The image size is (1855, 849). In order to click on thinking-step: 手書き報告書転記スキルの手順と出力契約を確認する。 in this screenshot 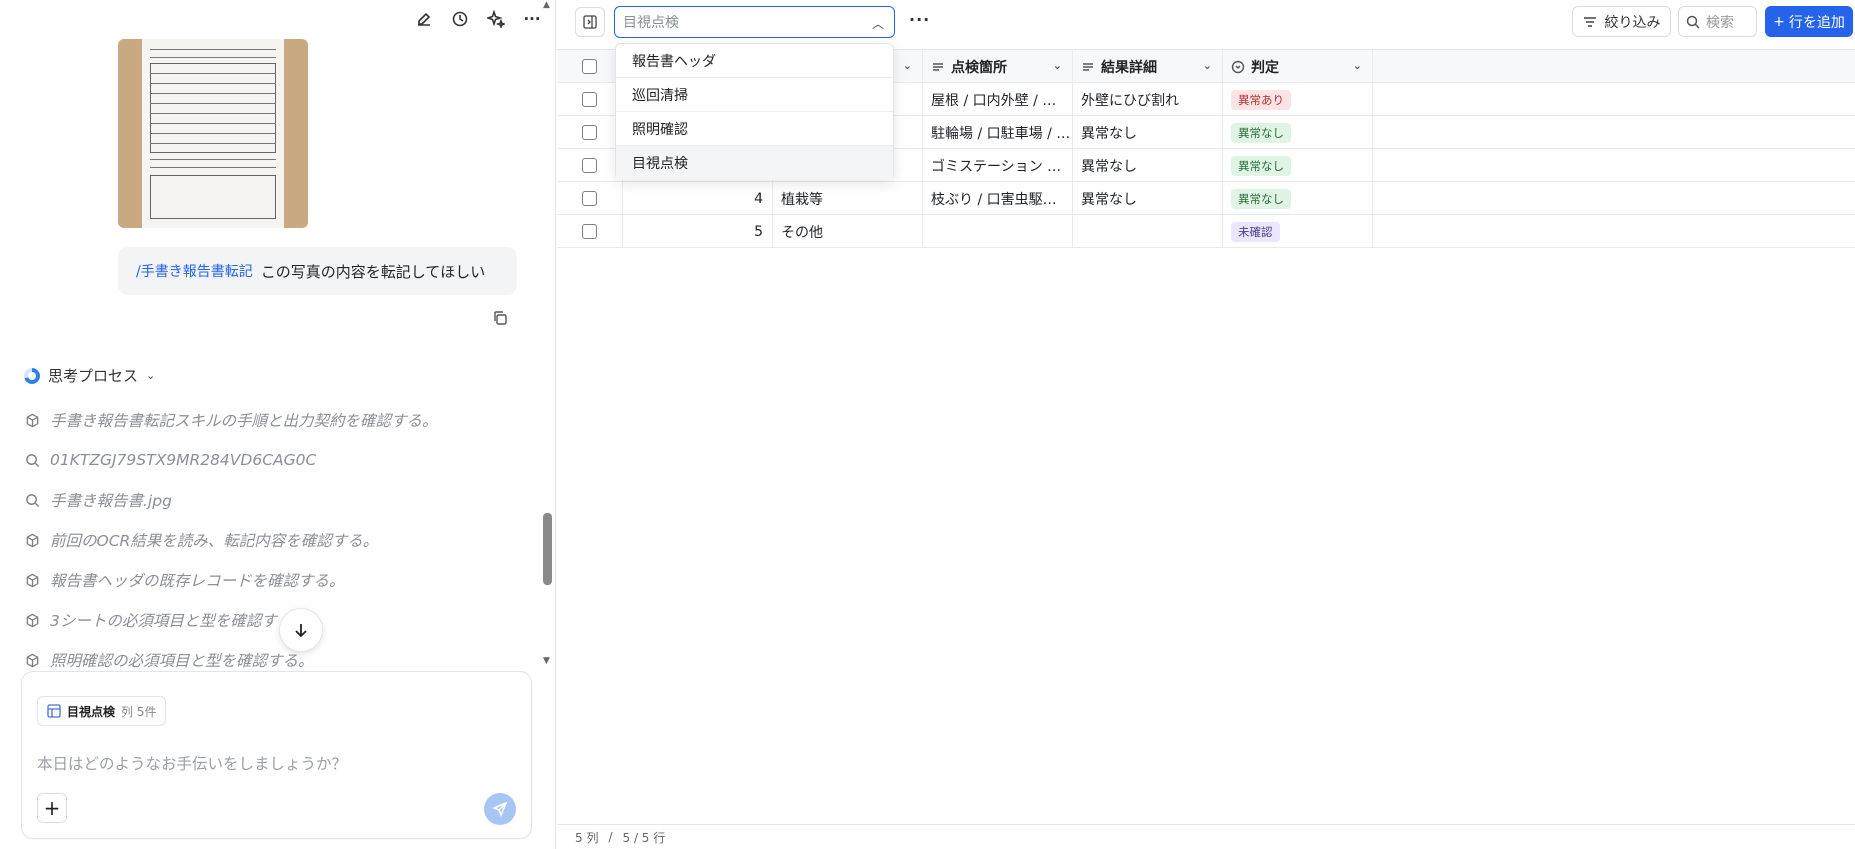, I will do `click(284, 420)`.